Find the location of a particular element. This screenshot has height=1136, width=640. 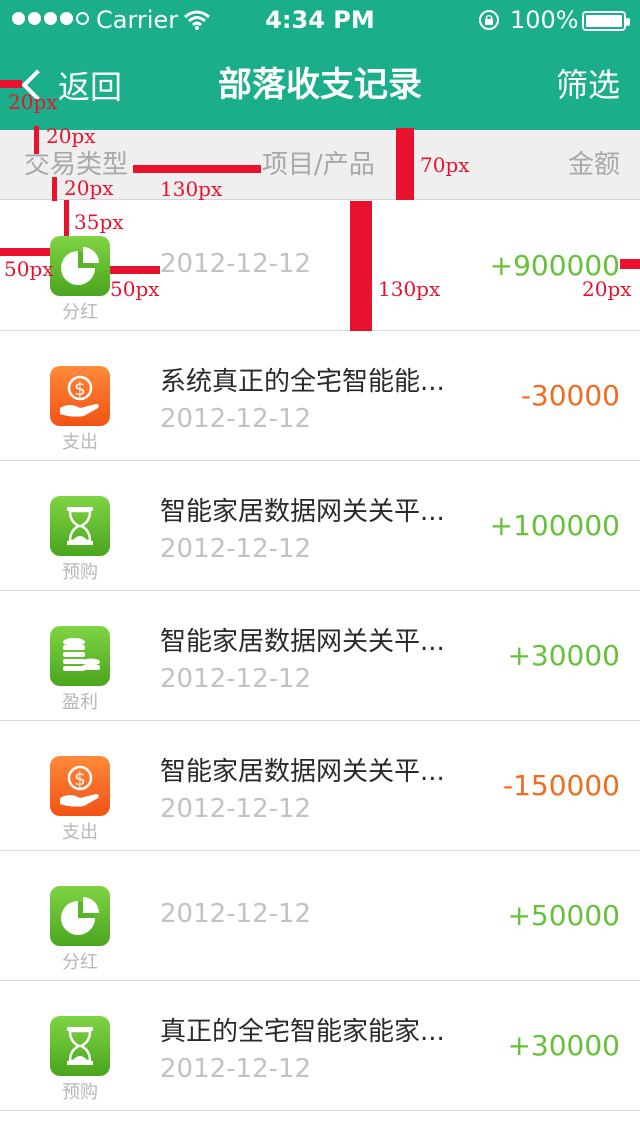

battery-icon is located at coordinates (606, 21).